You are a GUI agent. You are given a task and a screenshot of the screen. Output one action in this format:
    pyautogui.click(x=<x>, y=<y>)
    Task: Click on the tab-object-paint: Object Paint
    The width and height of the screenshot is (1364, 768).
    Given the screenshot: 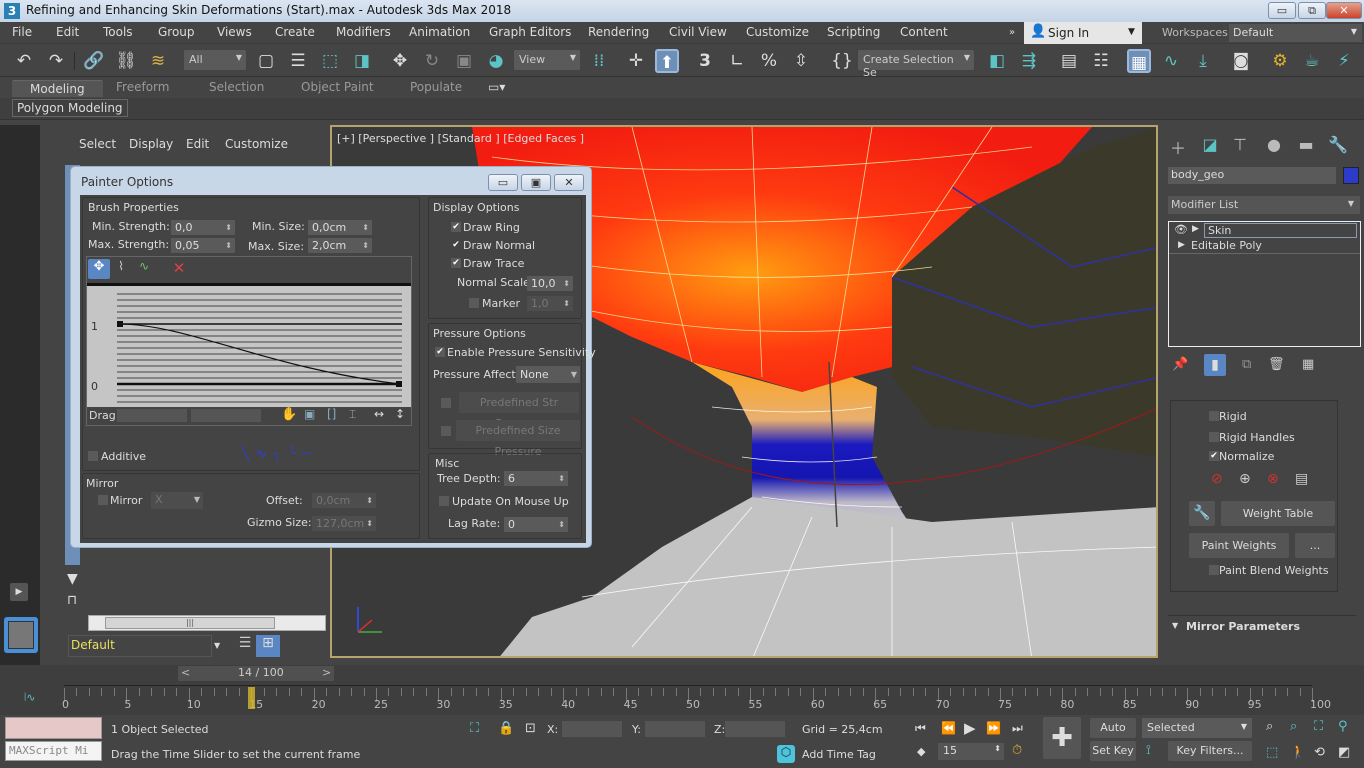 What is the action you would take?
    pyautogui.click(x=337, y=87)
    